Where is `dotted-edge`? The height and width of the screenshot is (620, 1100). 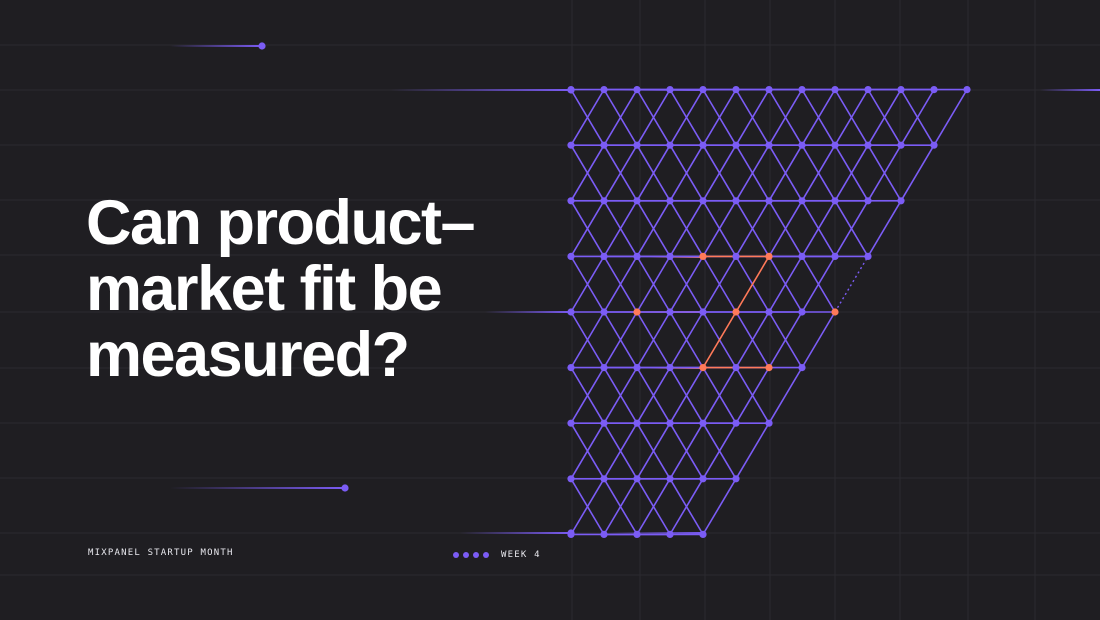 dotted-edge is located at coordinates (851, 284).